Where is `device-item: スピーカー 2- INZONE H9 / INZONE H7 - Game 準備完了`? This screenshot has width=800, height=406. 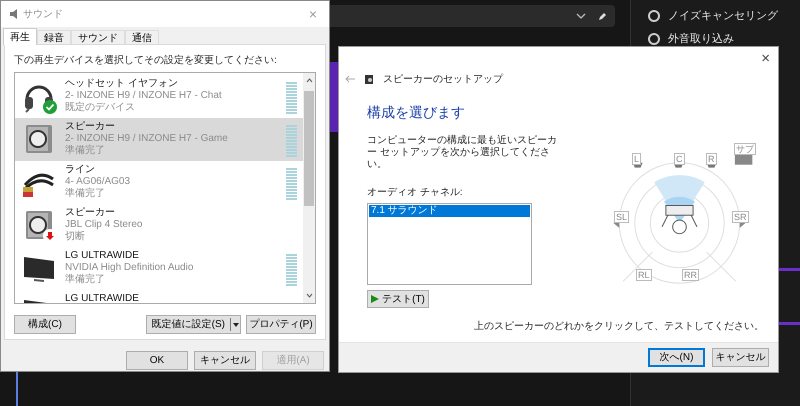 device-item: スピーカー 2- INZONE H9 / INZONE H7 - Game 準備完了 is located at coordinates (159, 139).